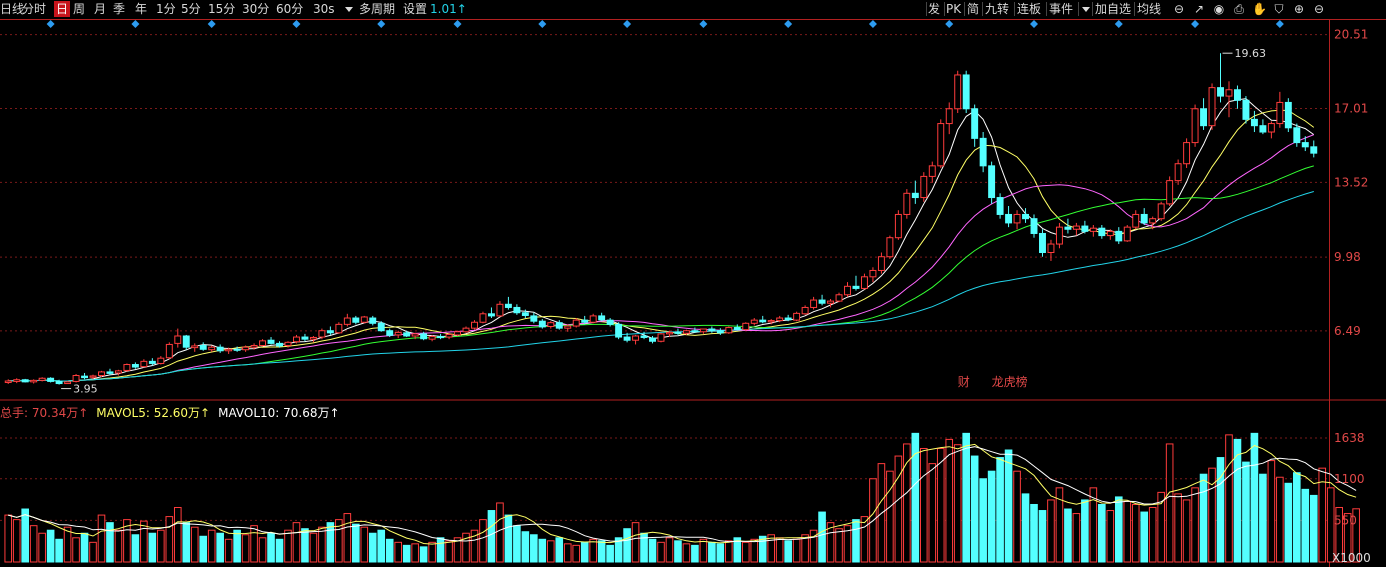  What do you see at coordinates (100, 9) in the screenshot?
I see `period-tab-4: 月` at bounding box center [100, 9].